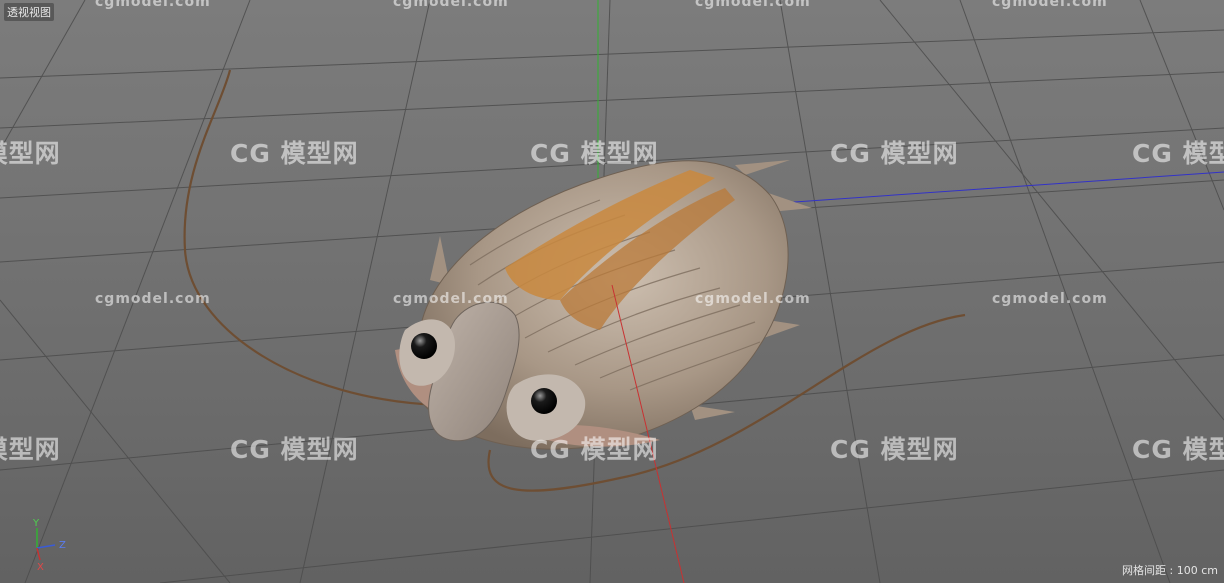 Image resolution: width=1224 pixels, height=583 pixels. I want to click on axis-gizmo-x-label: X, so click(40, 567).